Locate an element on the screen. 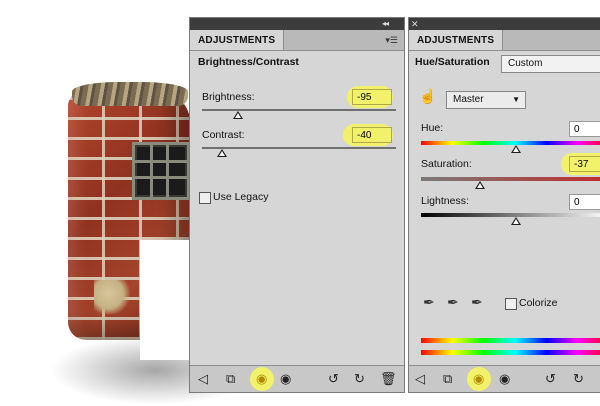 Image resolution: width=600 pixels, height=406 pixels. window-image is located at coordinates (161, 171).